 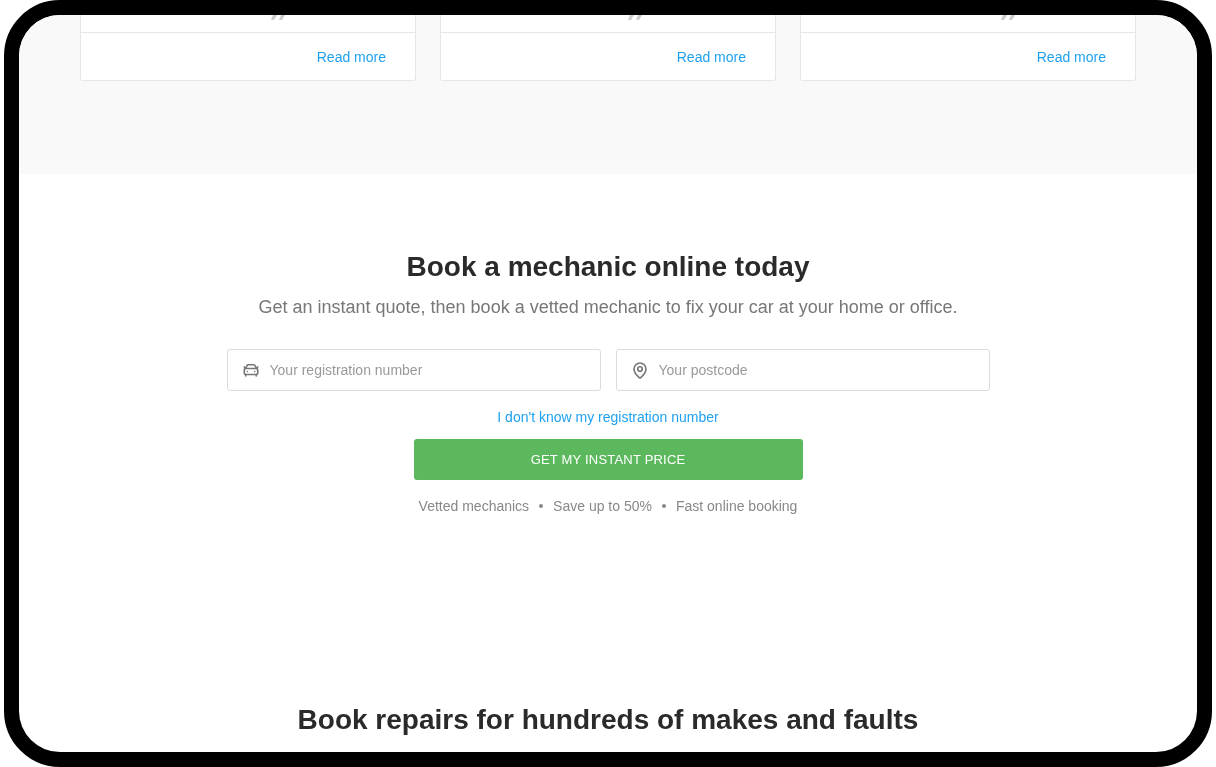 I want to click on feature-text: Save up to 50%, so click(x=602, y=506).